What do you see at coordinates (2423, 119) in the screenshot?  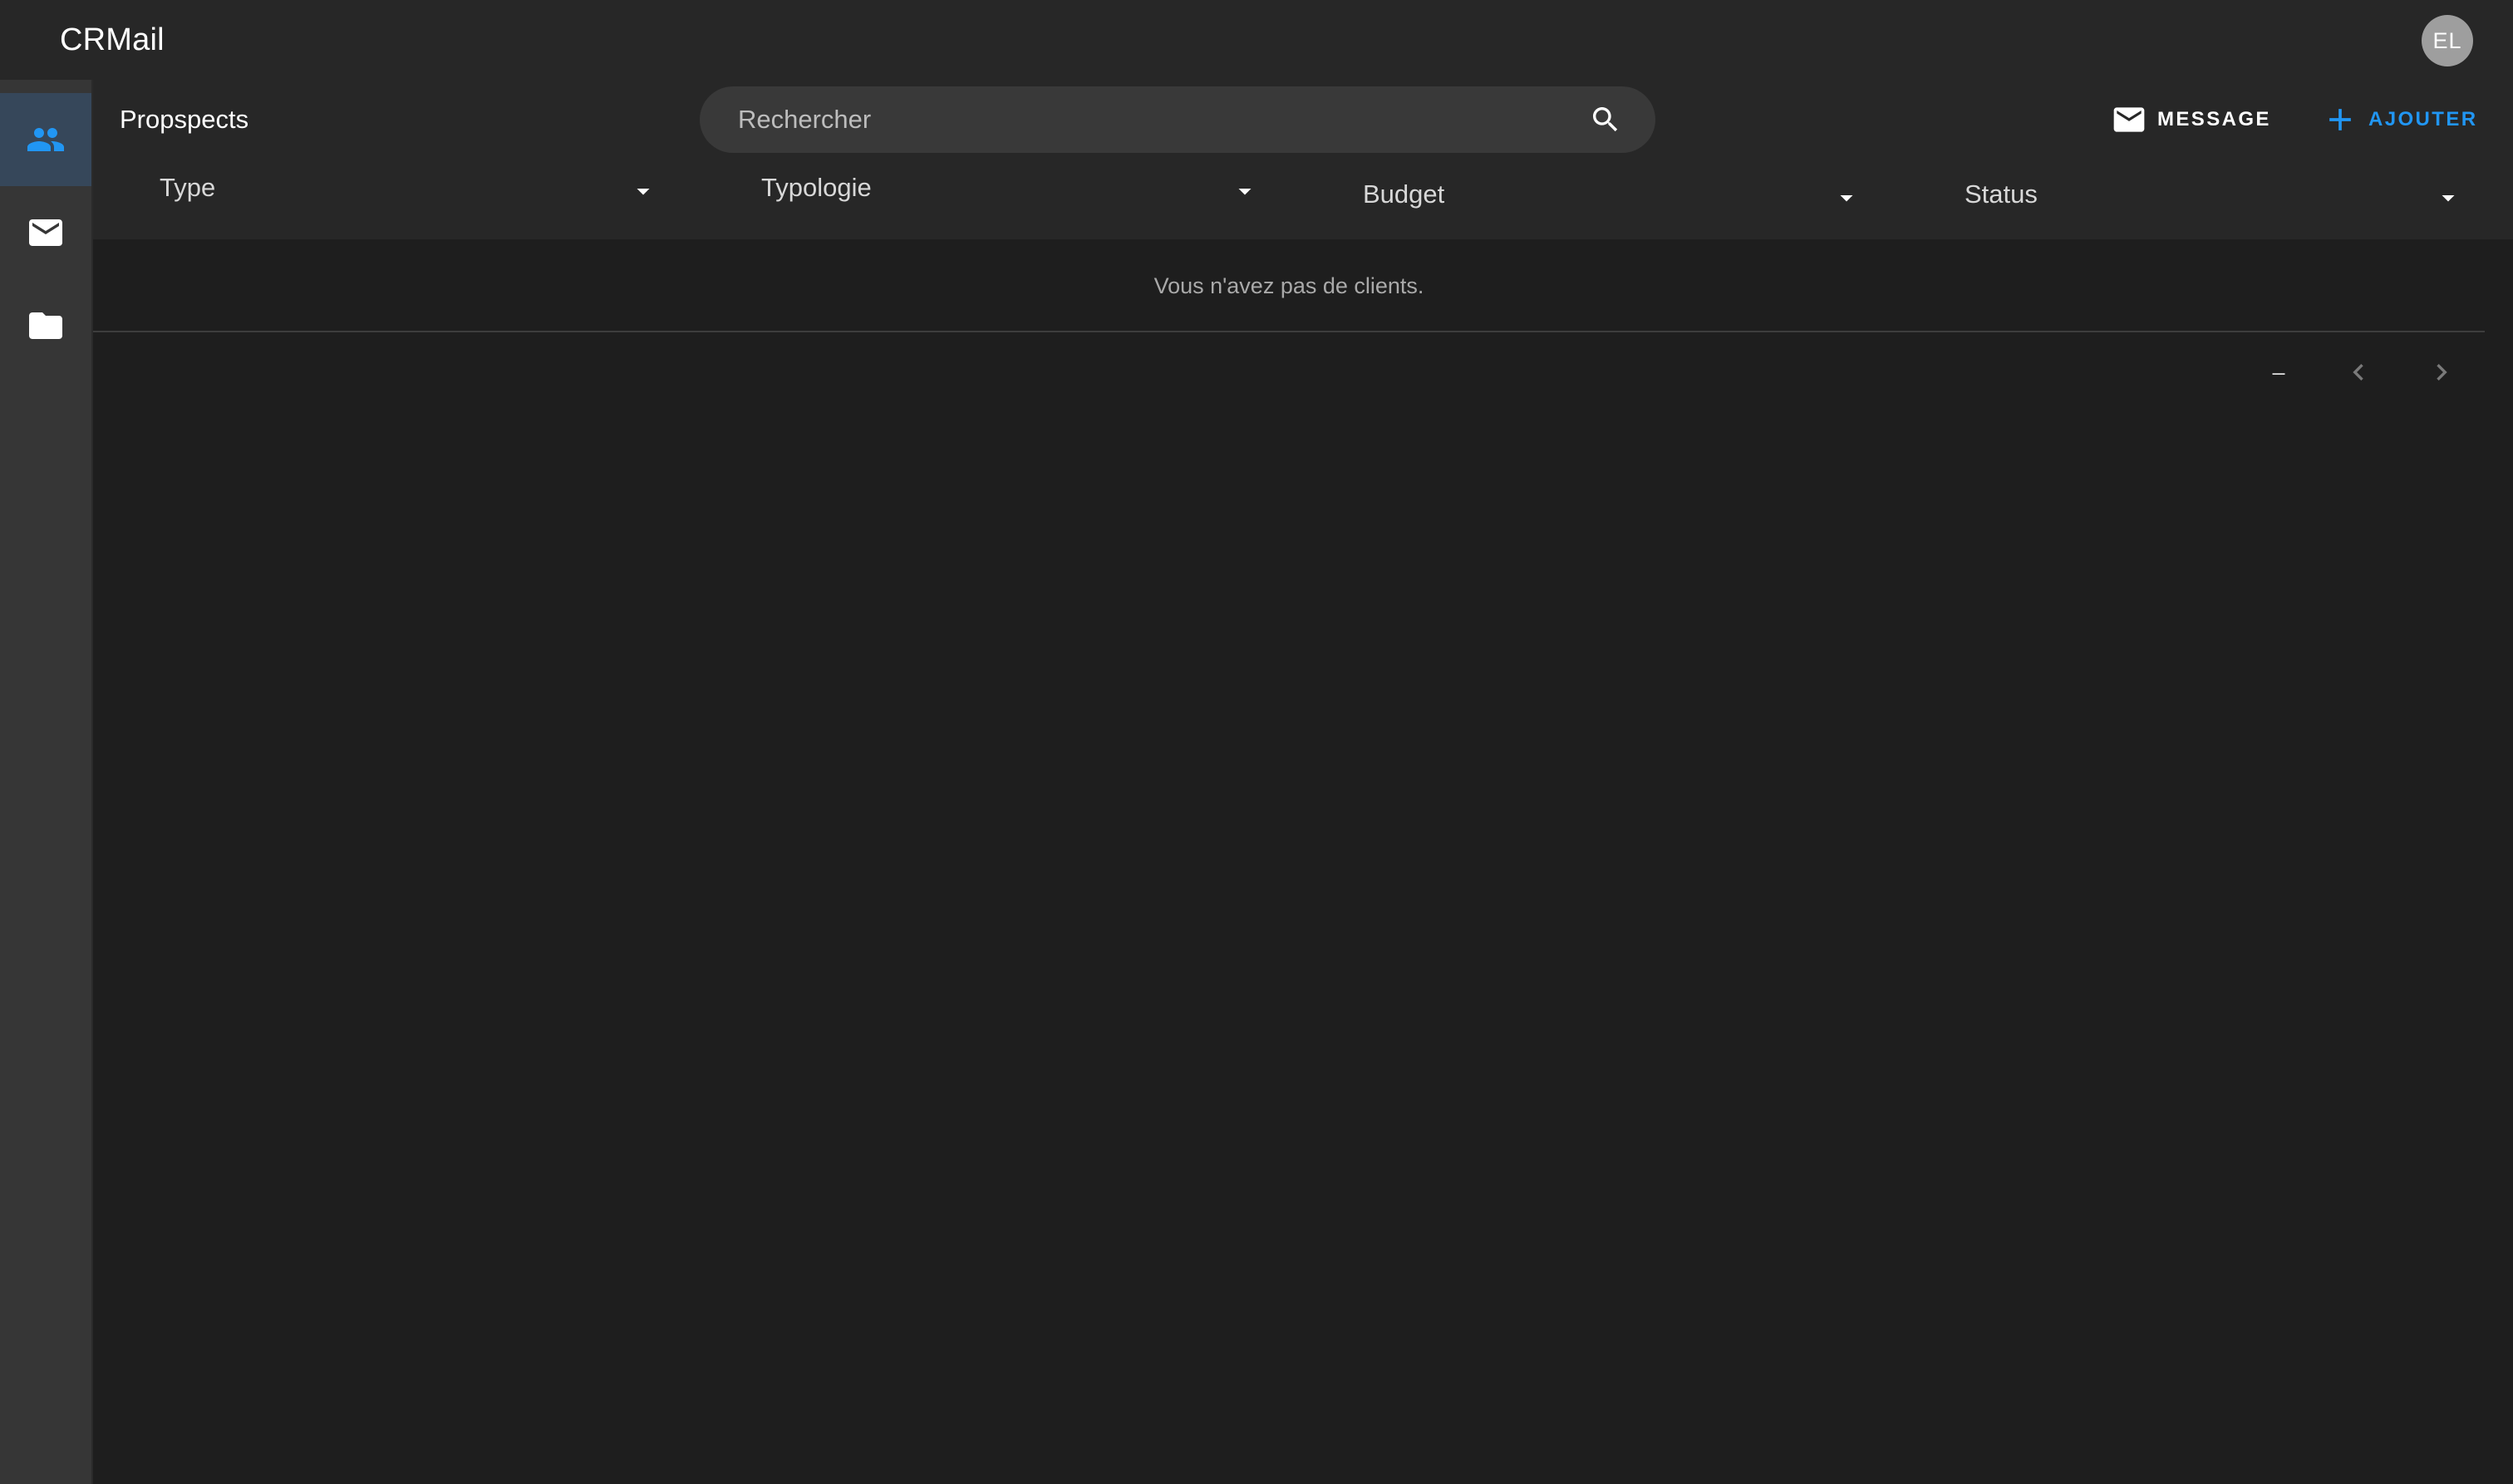 I see `add-button-label: AJOUTER` at bounding box center [2423, 119].